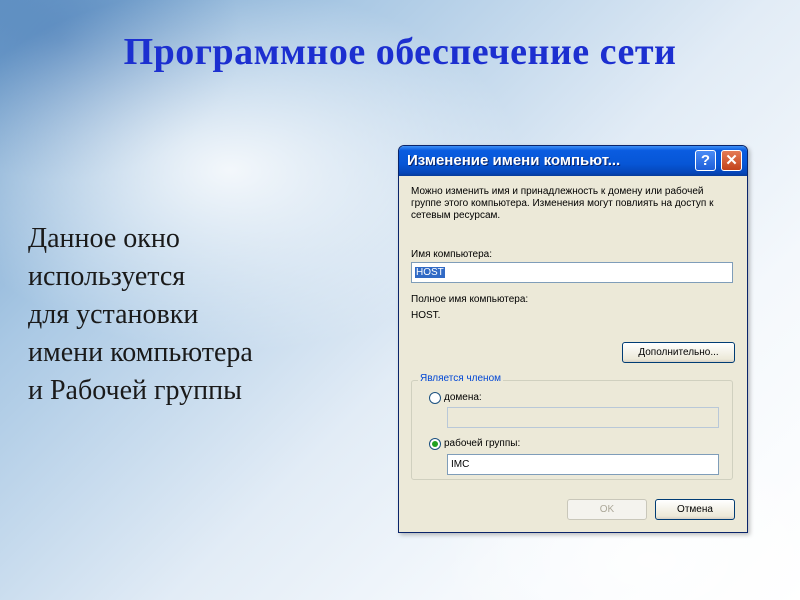 The width and height of the screenshot is (800, 600). What do you see at coordinates (461, 378) in the screenshot?
I see `member-of-label: Является членом` at bounding box center [461, 378].